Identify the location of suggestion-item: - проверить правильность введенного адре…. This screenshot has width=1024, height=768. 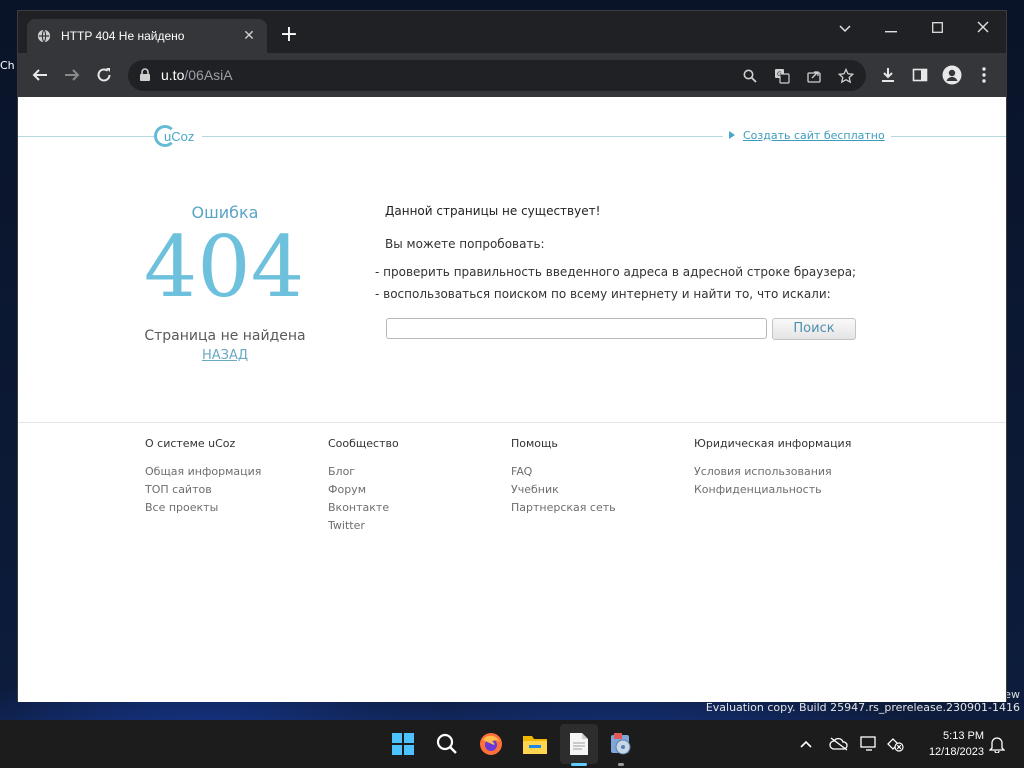
(616, 272).